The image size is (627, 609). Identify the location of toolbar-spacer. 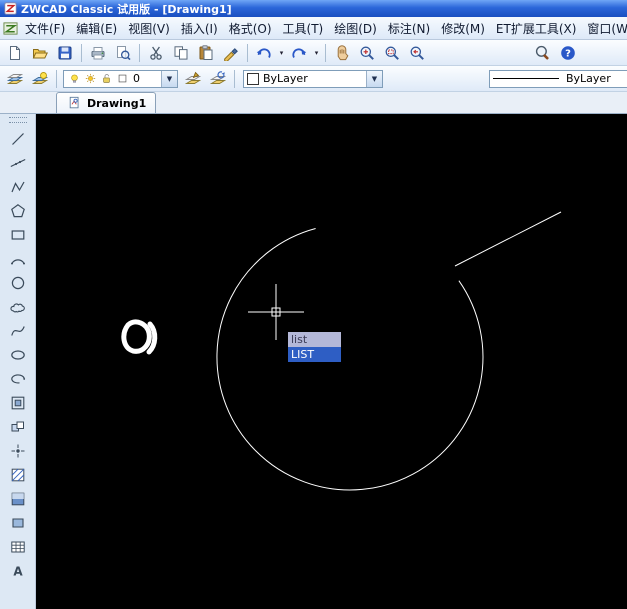
(480, 52).